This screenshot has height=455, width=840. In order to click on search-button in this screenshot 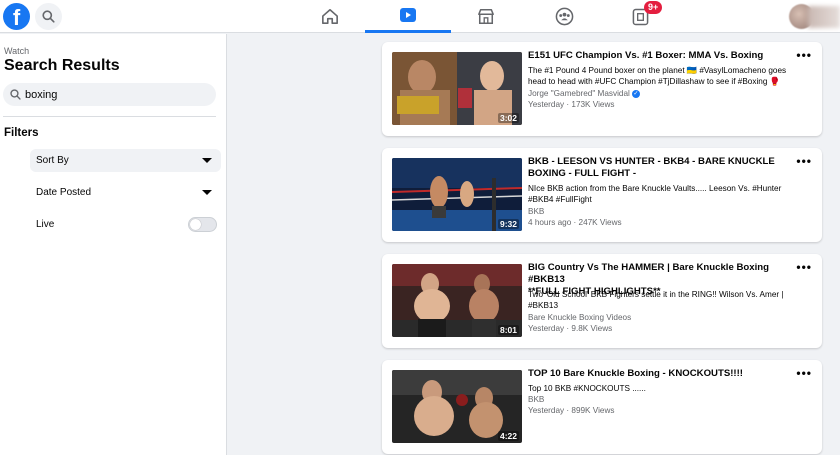, I will do `click(48, 16)`.